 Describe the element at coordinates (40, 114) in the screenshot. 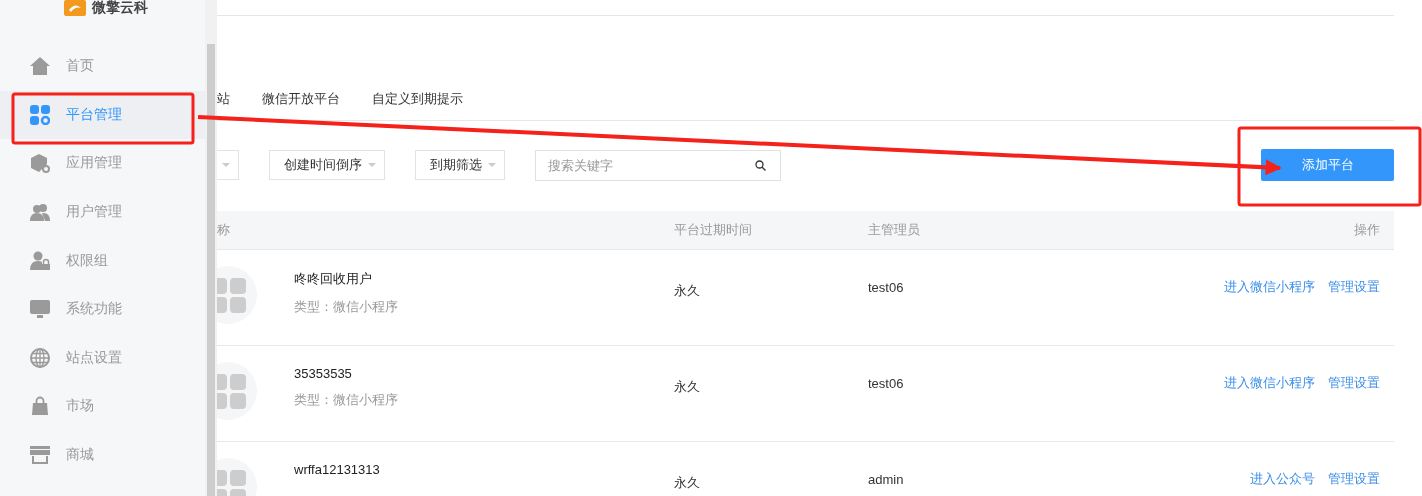

I see `grid-icon` at that location.